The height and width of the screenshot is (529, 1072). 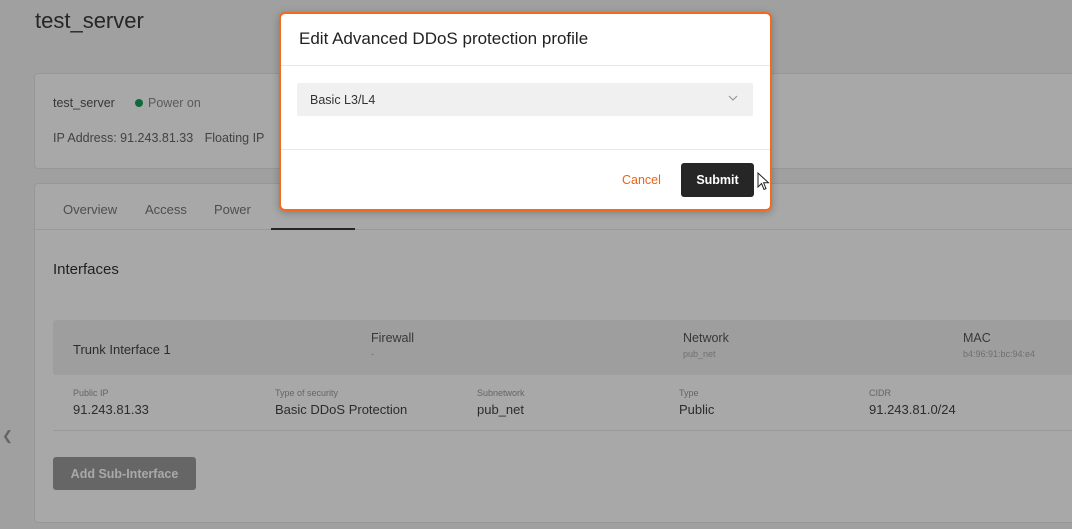 I want to click on selected-profile: Basic L3/L4, so click(x=343, y=100).